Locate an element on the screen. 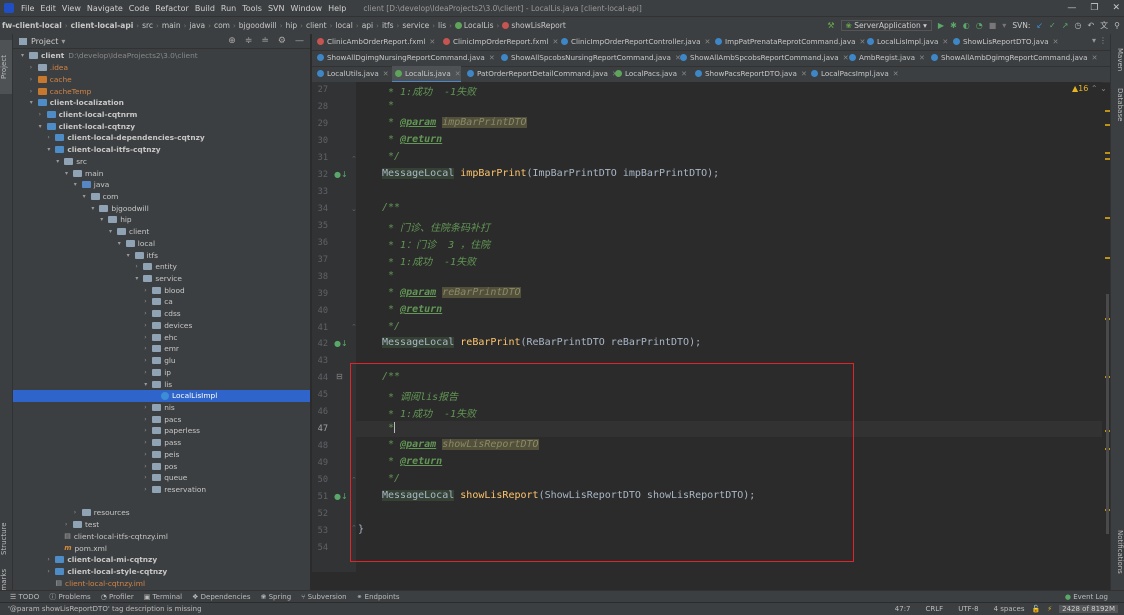 The image size is (1124, 615). tab-local-lis: LocalLis.java ✕ is located at coordinates (426, 74).